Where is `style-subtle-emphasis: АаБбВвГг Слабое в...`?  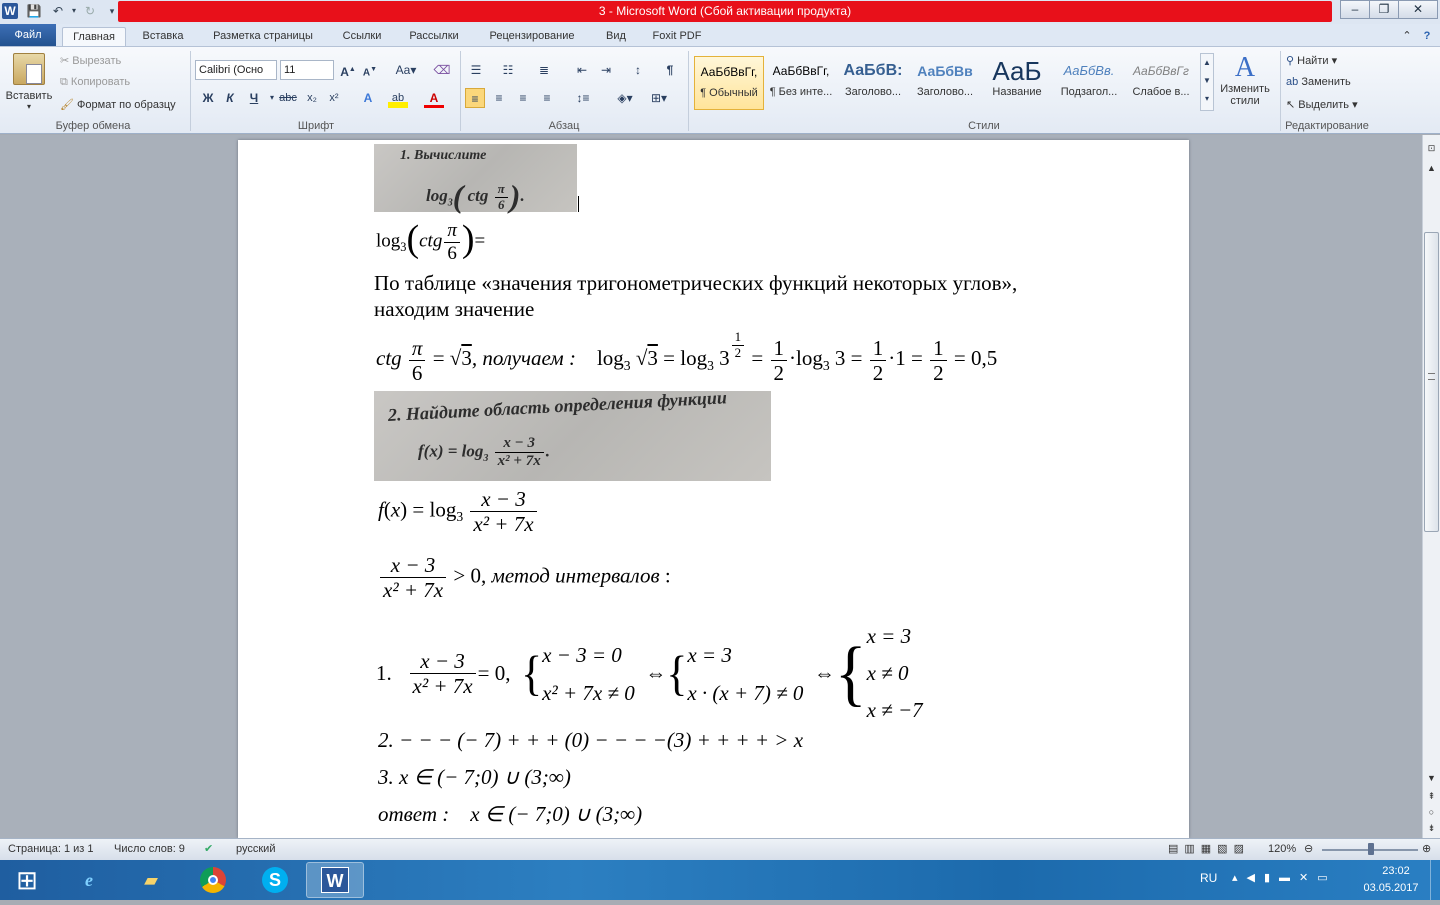
style-subtle-emphasis: АаБбВвГг Слабое в... is located at coordinates (1161, 83).